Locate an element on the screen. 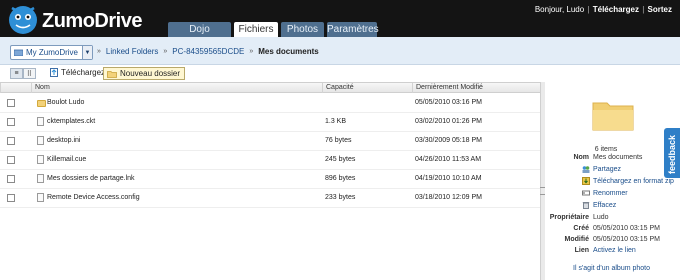 This screenshot has width=680, height=280. share-label: Partagez is located at coordinates (607, 169).